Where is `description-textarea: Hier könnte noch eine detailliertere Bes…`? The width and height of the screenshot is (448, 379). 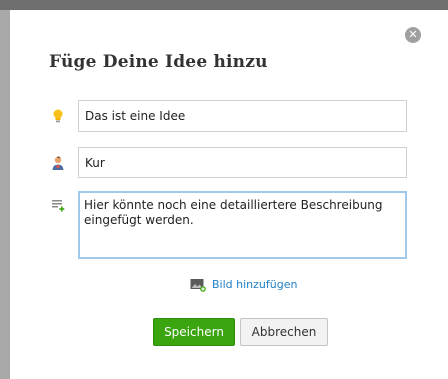 description-textarea: Hier könnte noch eine detailliertere Bes… is located at coordinates (242, 225).